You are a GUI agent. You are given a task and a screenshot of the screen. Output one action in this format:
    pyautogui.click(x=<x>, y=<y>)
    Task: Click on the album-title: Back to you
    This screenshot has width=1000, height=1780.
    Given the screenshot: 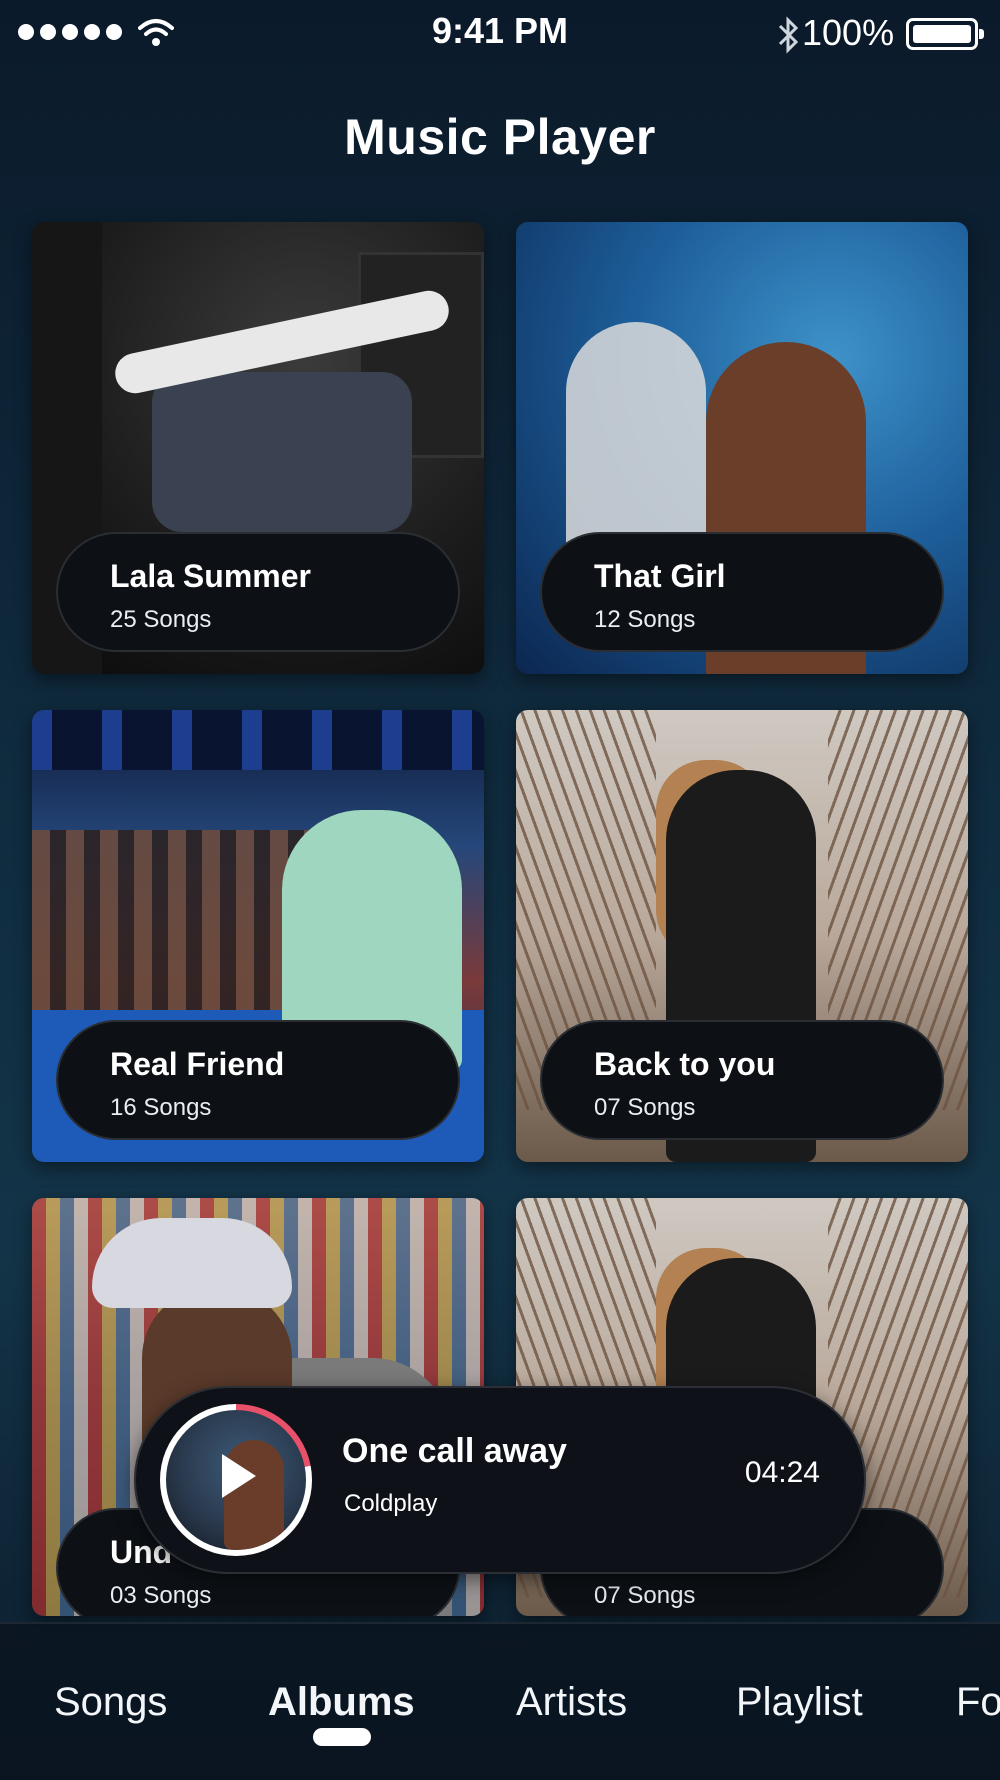 What is the action you would take?
    pyautogui.click(x=685, y=1064)
    